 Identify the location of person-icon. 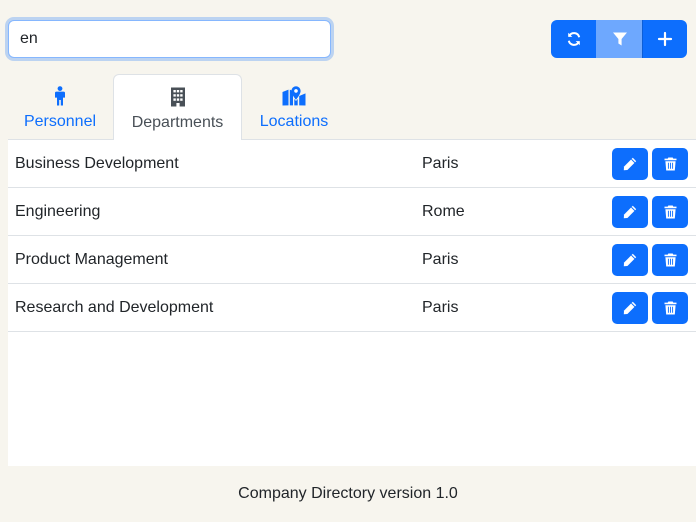
(60, 96).